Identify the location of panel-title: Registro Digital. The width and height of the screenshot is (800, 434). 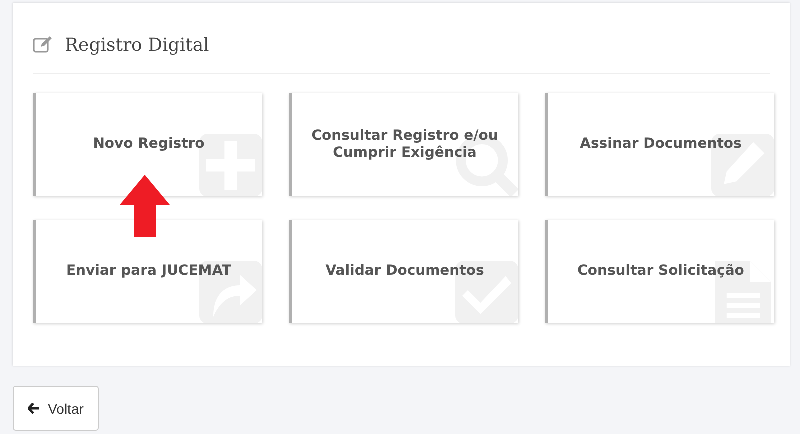
(137, 45).